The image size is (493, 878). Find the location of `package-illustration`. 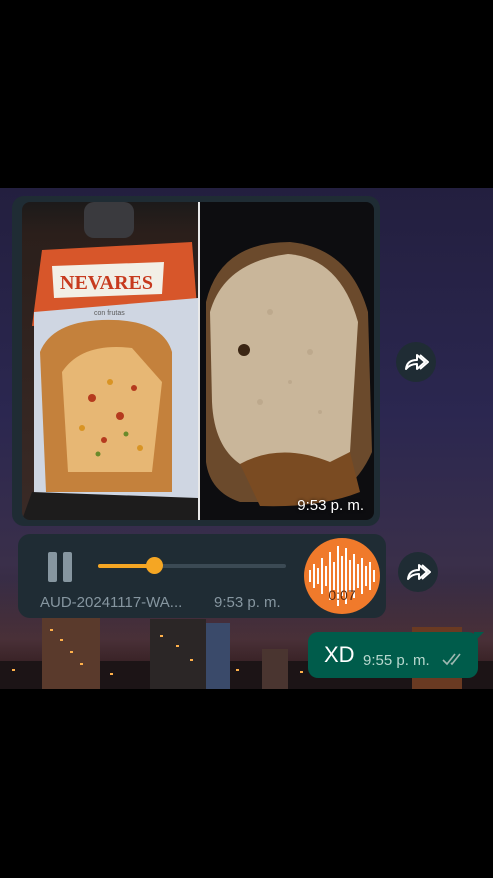

package-illustration is located at coordinates (110, 361).